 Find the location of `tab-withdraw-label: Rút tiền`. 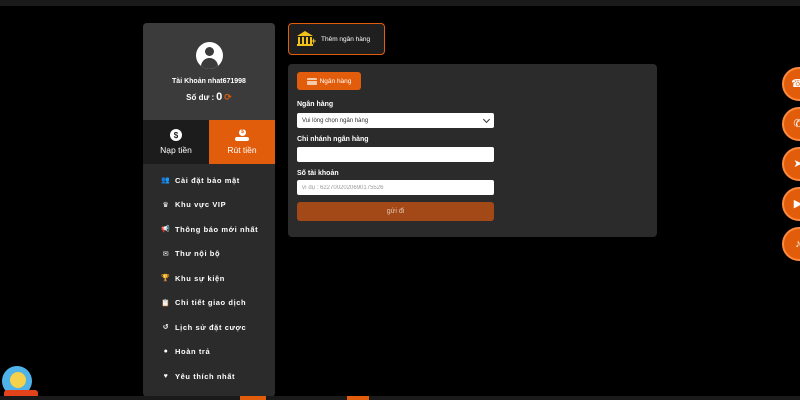

tab-withdraw-label: Rút tiền is located at coordinates (242, 150).